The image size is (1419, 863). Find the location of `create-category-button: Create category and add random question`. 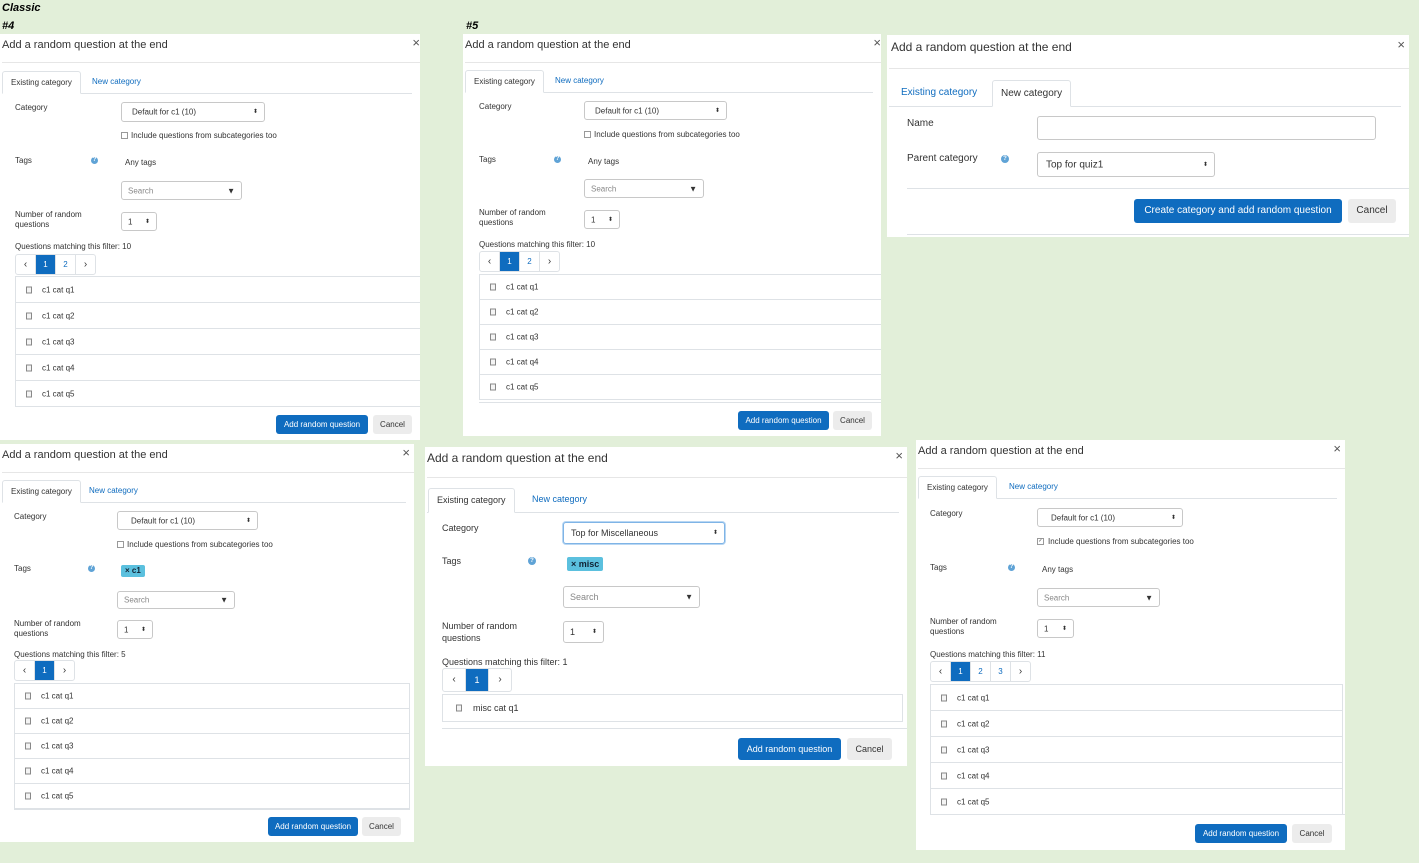

create-category-button: Create category and add random question is located at coordinates (1238, 211).